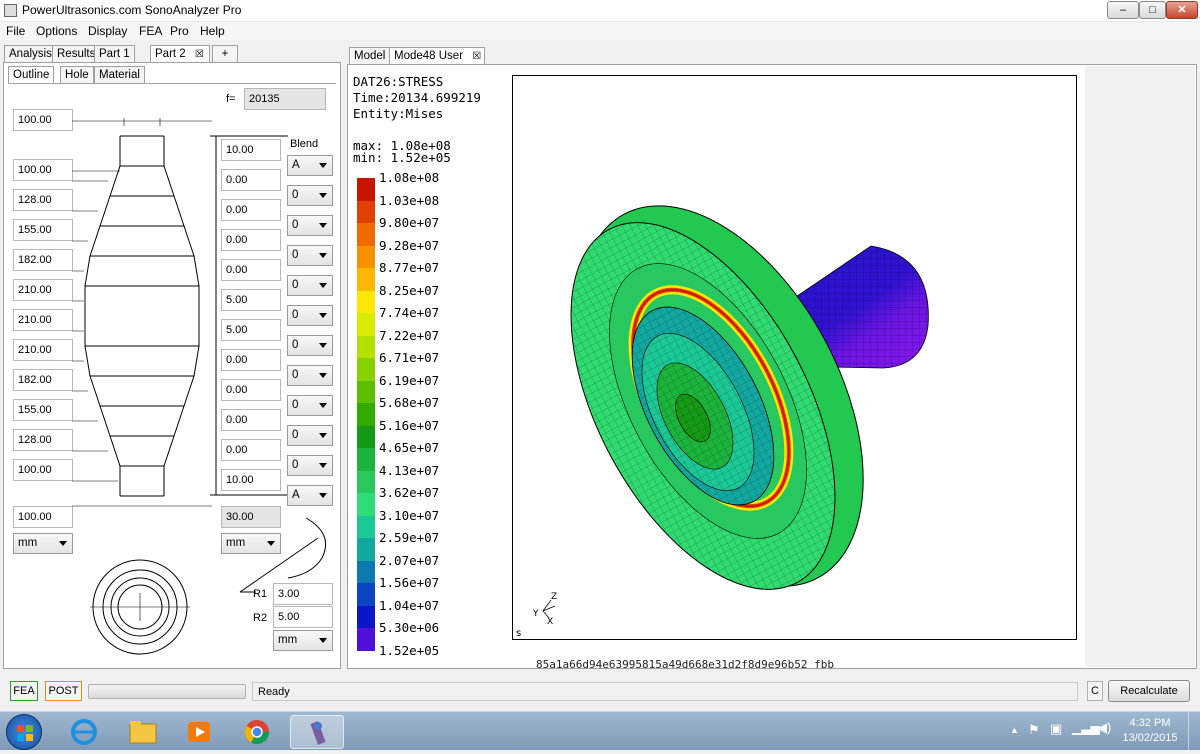 This screenshot has width=1200, height=754. I want to click on tab-part-2: Part 2 ☒, so click(180, 53).